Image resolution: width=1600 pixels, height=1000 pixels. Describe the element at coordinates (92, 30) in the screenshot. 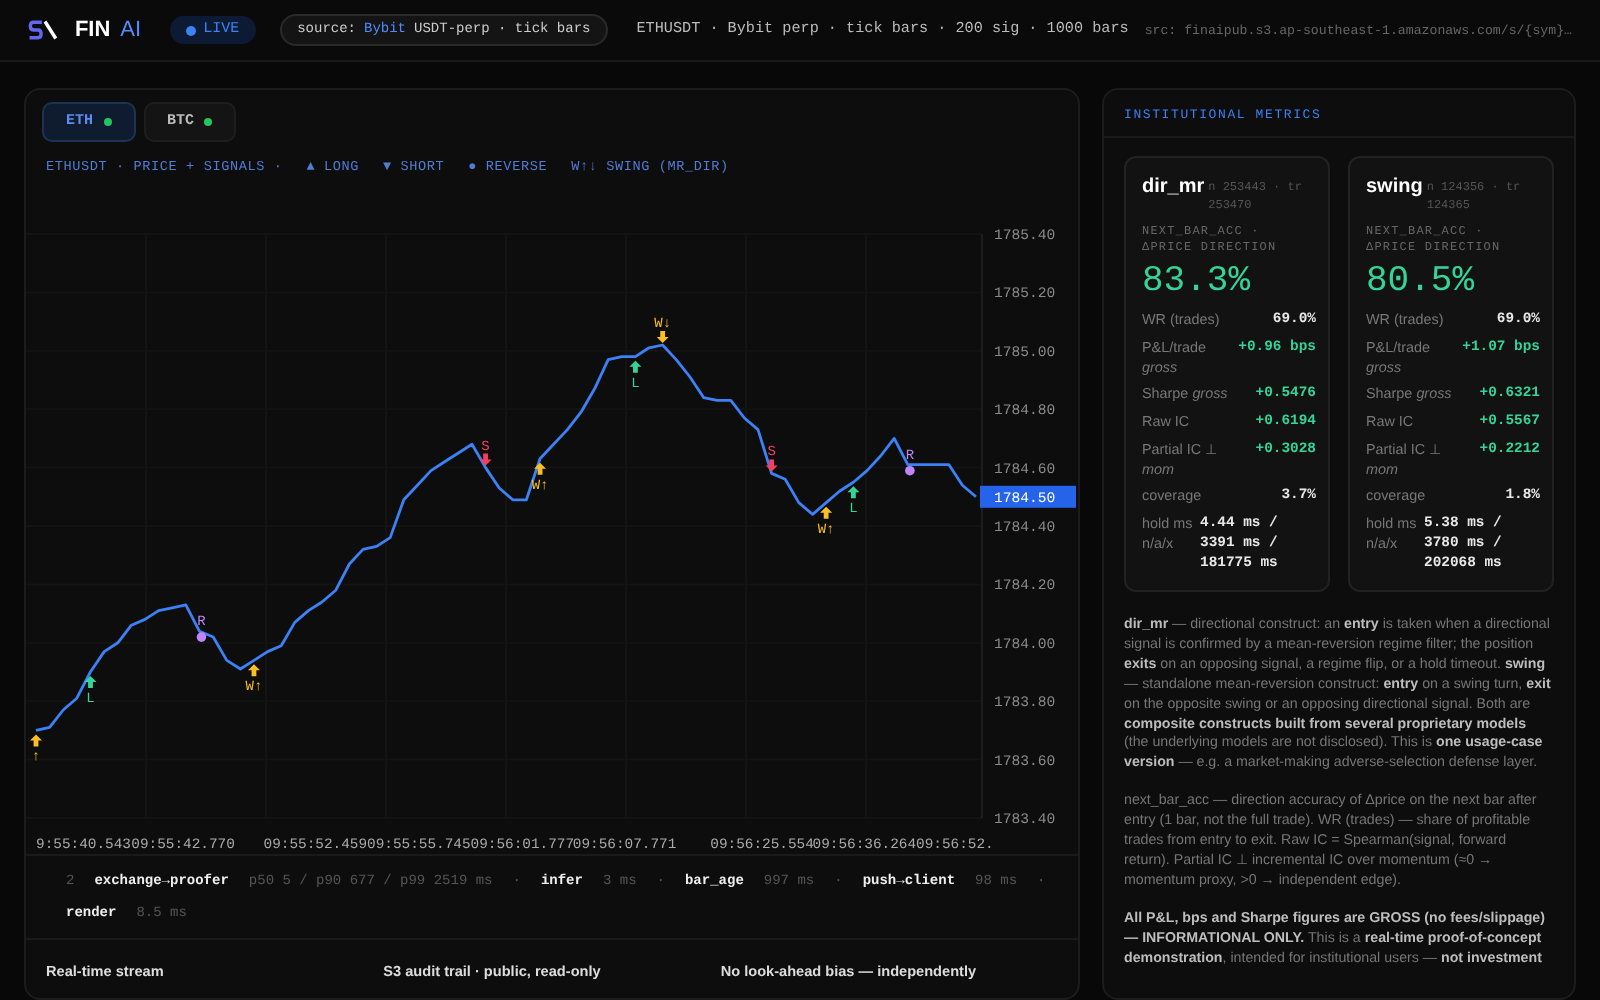

I see `brand-name: FIN` at that location.